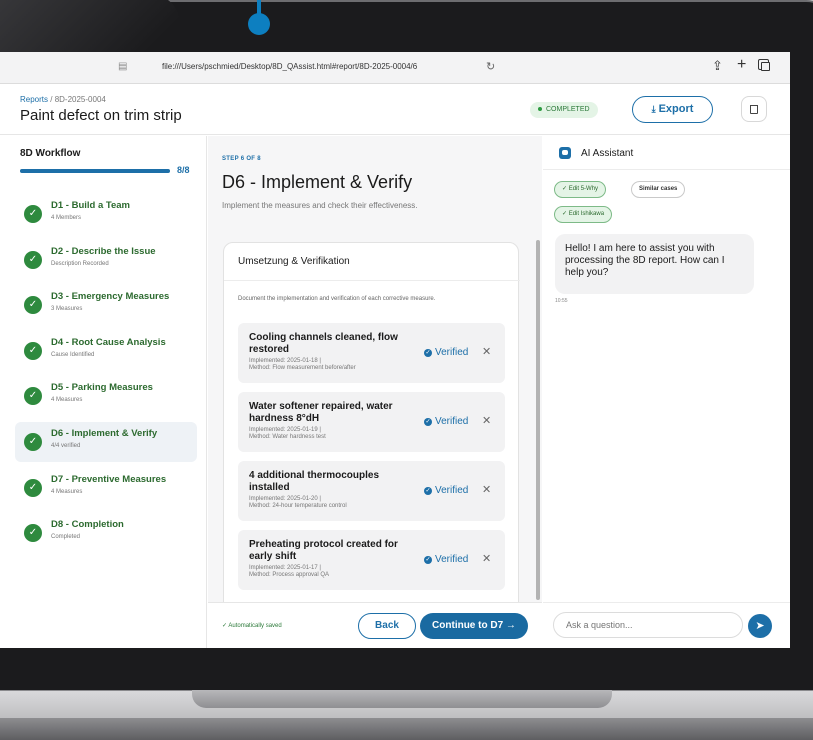 The image size is (813, 740). What do you see at coordinates (50, 153) in the screenshot?
I see `sidebar-title: 8D Workflow` at bounding box center [50, 153].